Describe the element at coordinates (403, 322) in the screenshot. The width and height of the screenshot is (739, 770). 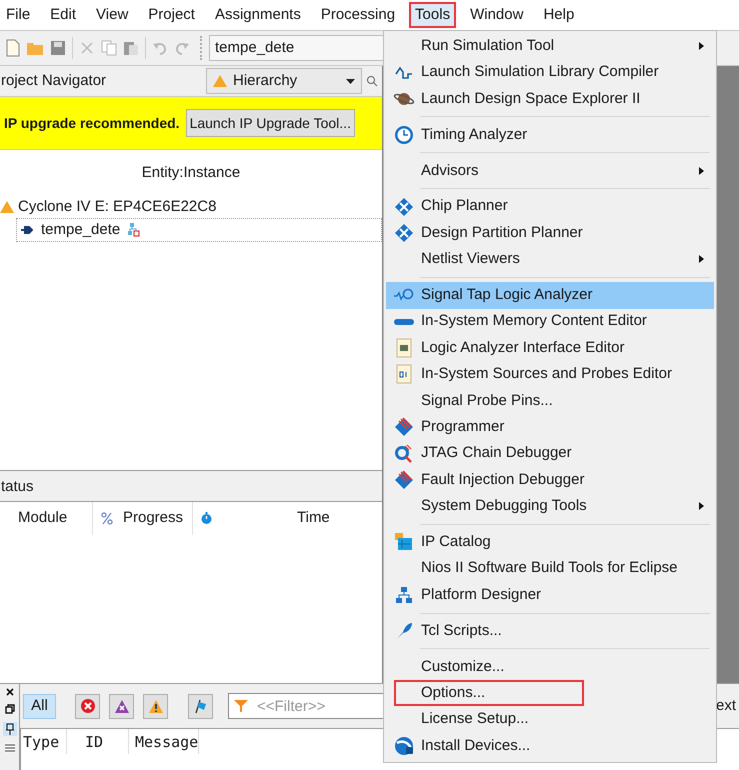
I see `memory-icon` at that location.